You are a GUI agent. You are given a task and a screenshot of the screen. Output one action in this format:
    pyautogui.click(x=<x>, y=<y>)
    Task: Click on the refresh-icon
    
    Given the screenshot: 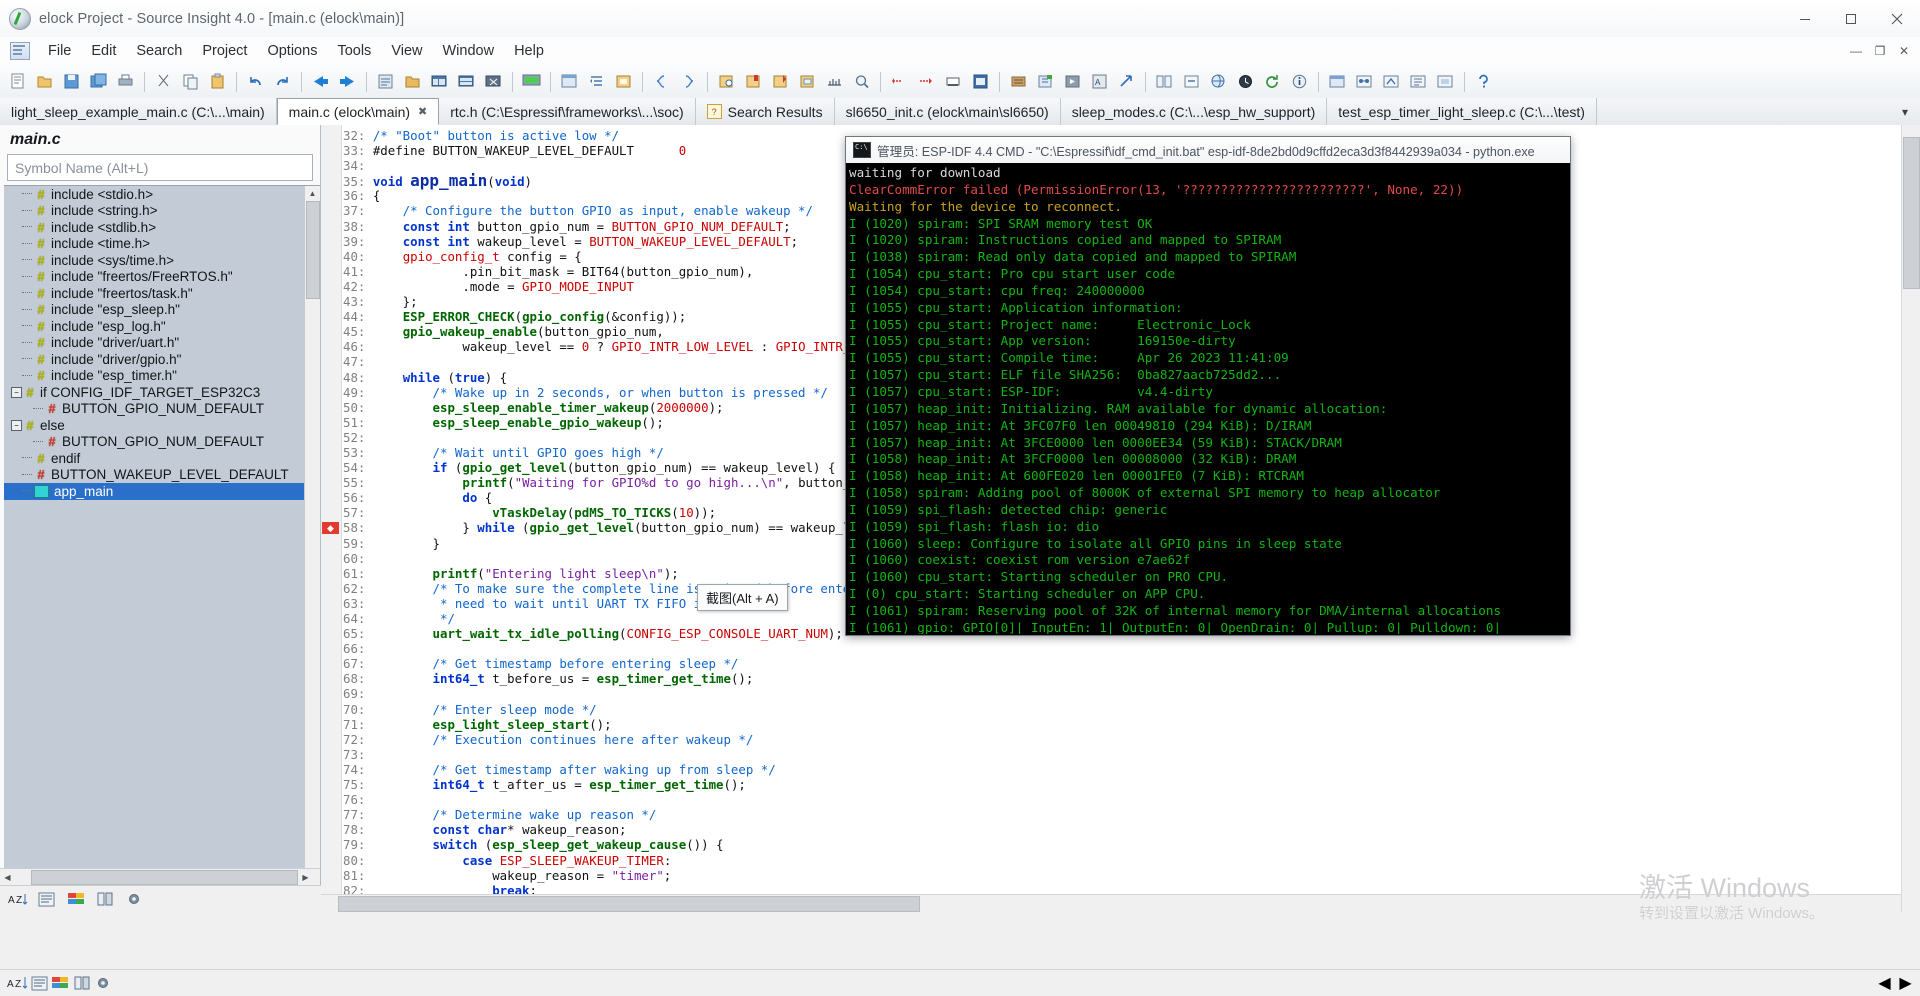 What is the action you would take?
    pyautogui.click(x=1272, y=81)
    